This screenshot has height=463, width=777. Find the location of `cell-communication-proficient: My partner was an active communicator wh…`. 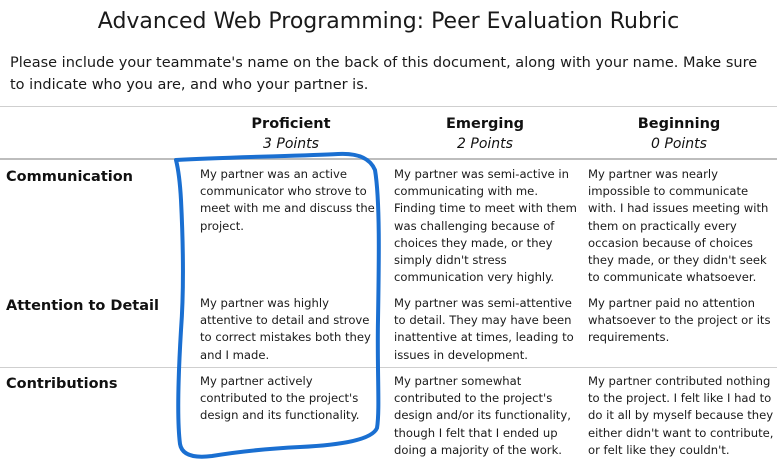

cell-communication-proficient: My partner was an active communicator wh… is located at coordinates (287, 200).